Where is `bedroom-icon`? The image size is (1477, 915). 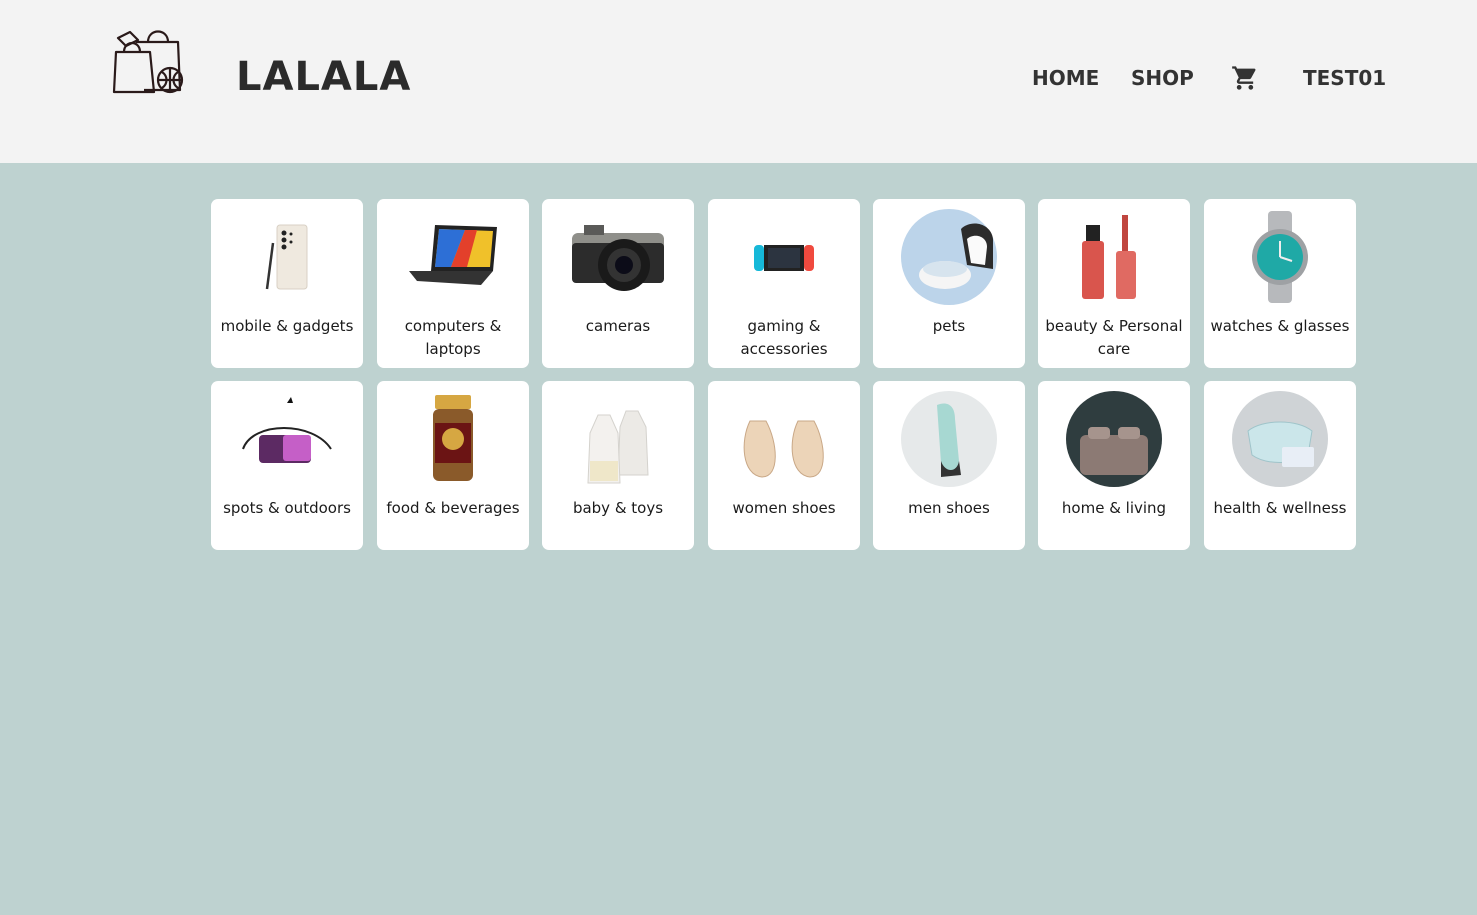 bedroom-icon is located at coordinates (1114, 439).